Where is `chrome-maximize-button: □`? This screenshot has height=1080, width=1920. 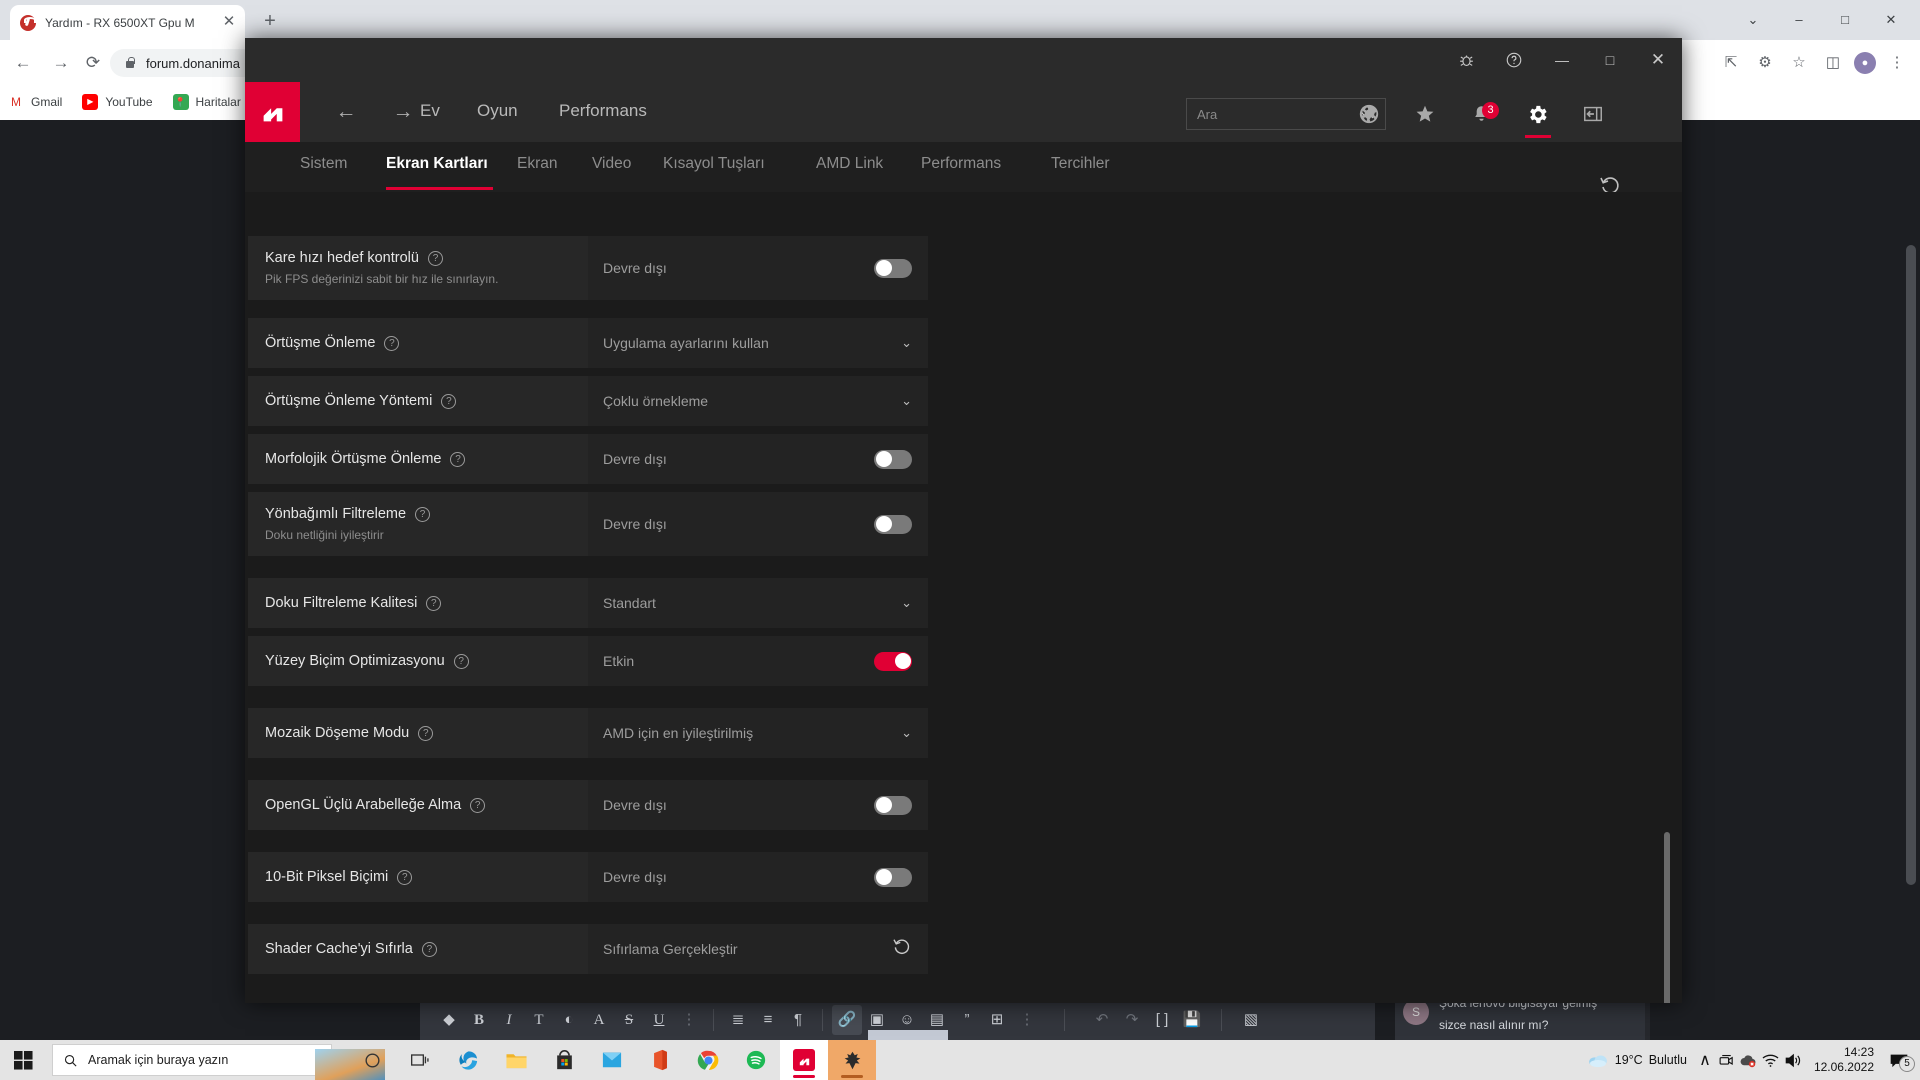
chrome-maximize-button: □ is located at coordinates (1845, 20).